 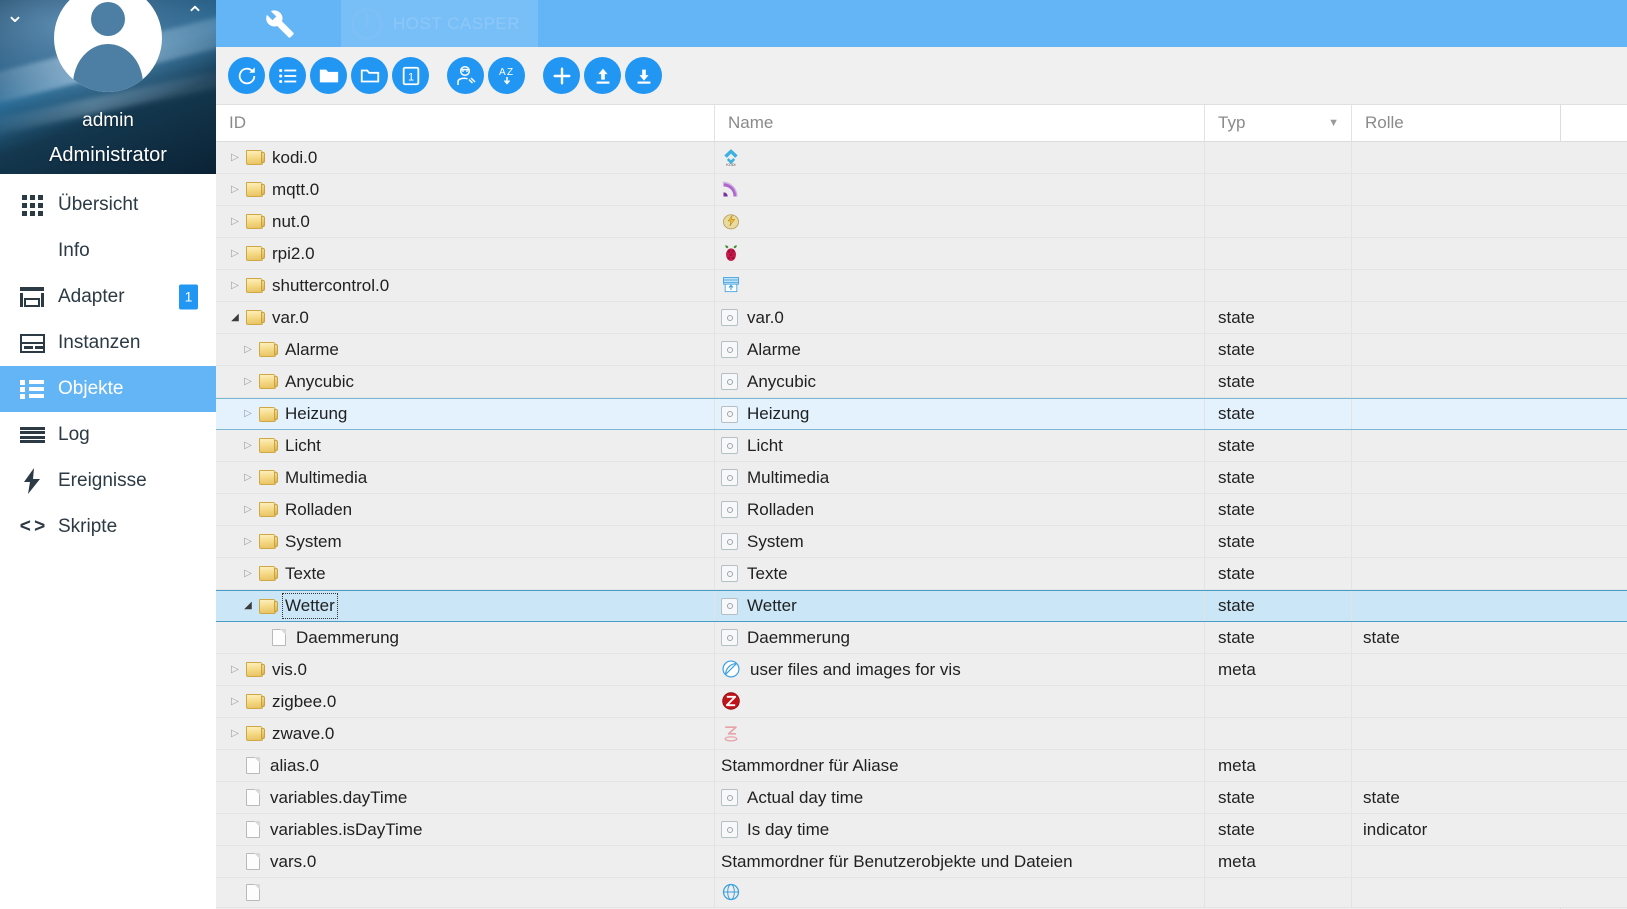 What do you see at coordinates (921, 638) in the screenshot?
I see `table-row: Daemmerung Daemmerung state state` at bounding box center [921, 638].